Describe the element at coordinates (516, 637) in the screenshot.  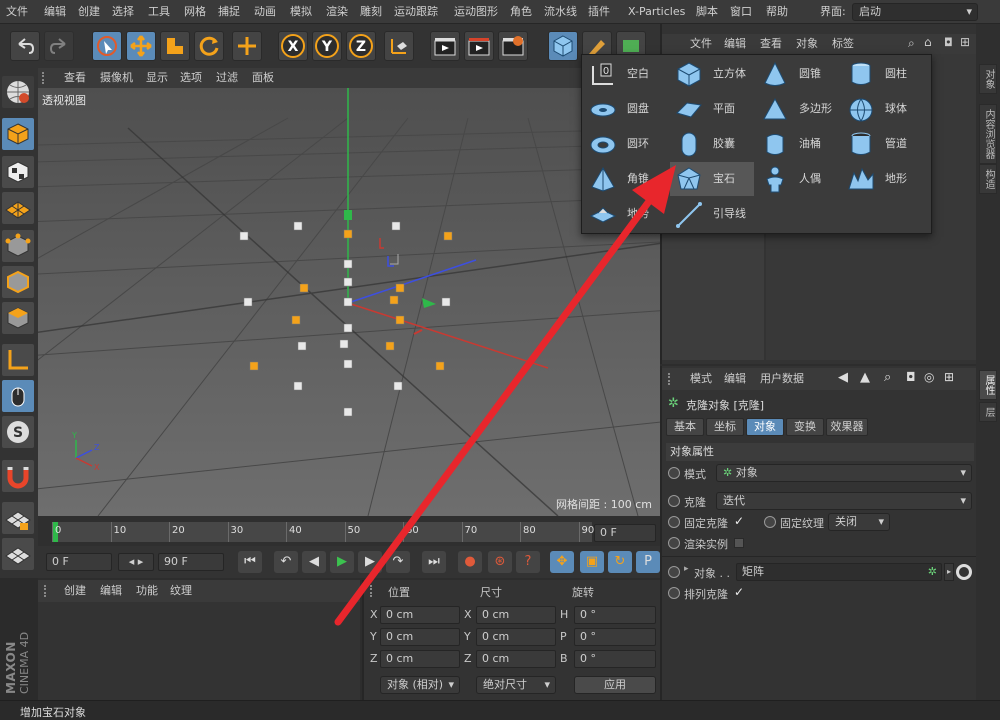
I see `size-field: 0 cm` at that location.